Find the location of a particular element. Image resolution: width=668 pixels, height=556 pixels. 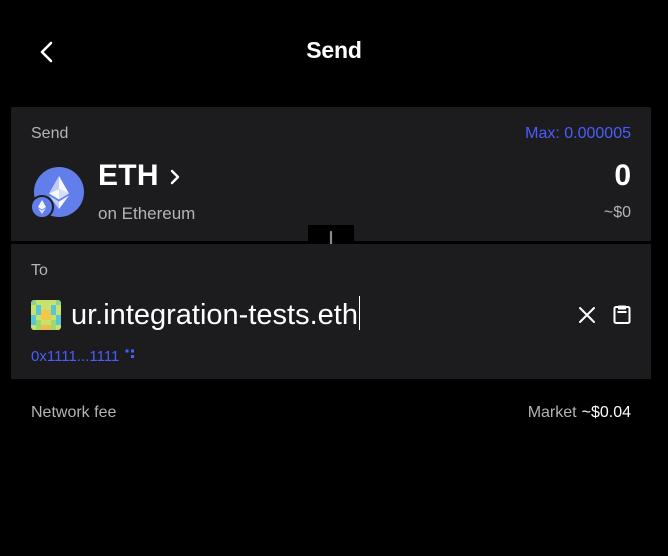

amount-usd: ~$0 is located at coordinates (617, 212).